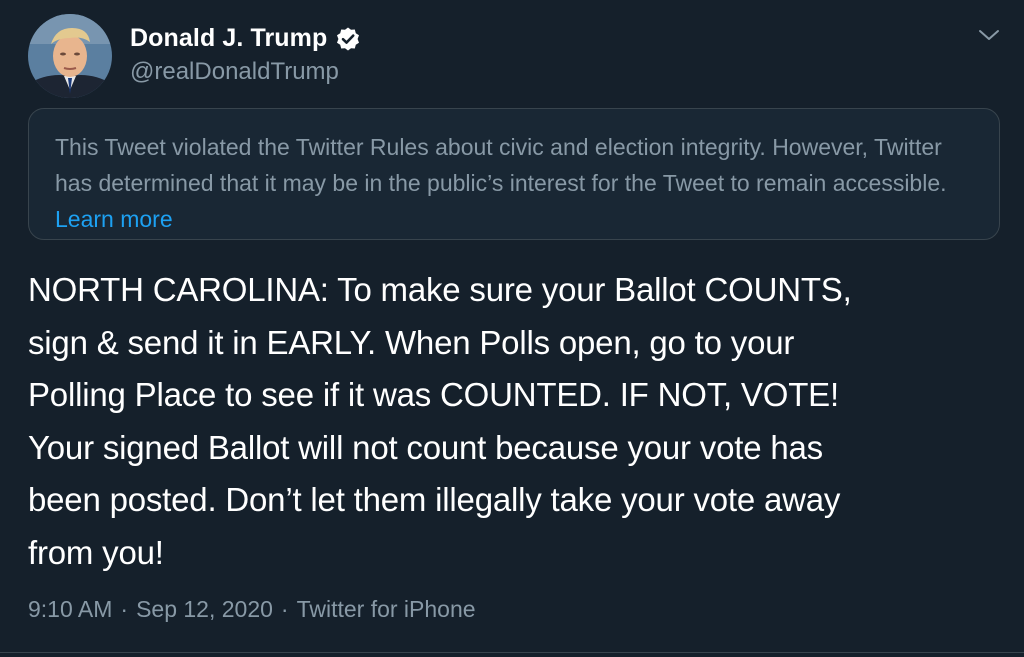 Image resolution: width=1024 pixels, height=657 pixels. What do you see at coordinates (512, 652) in the screenshot?
I see `divider` at bounding box center [512, 652].